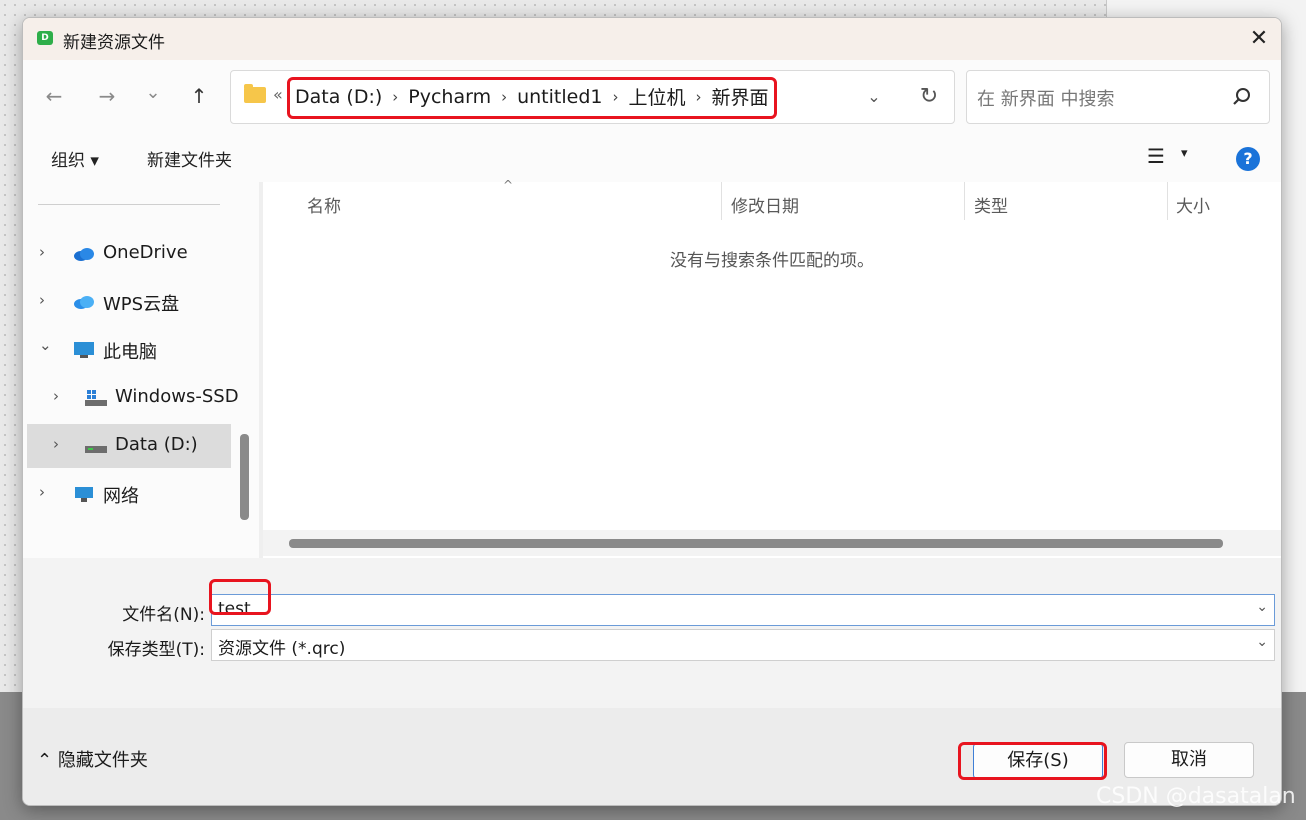  Describe the element at coordinates (324, 204) in the screenshot. I see `column-header-name: 名称` at that location.